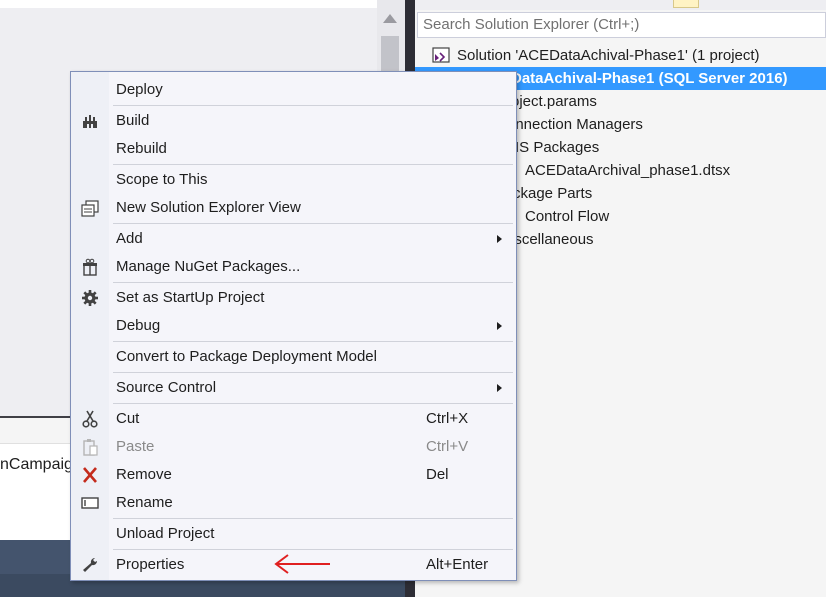 This screenshot has width=826, height=597. What do you see at coordinates (90, 419) in the screenshot?
I see `scissors-icon` at bounding box center [90, 419].